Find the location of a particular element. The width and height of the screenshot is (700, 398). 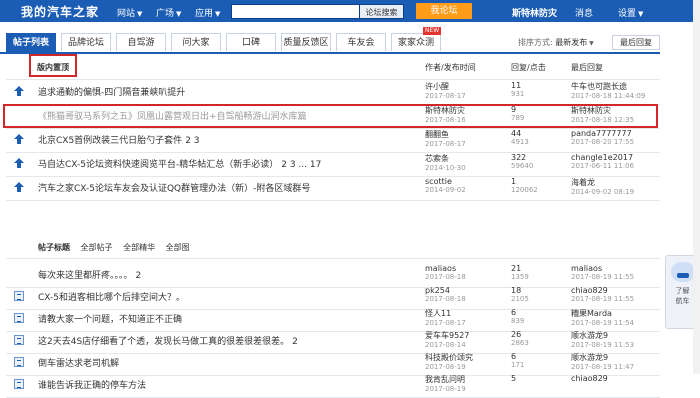

scrollbar is located at coordinates (696, 187).